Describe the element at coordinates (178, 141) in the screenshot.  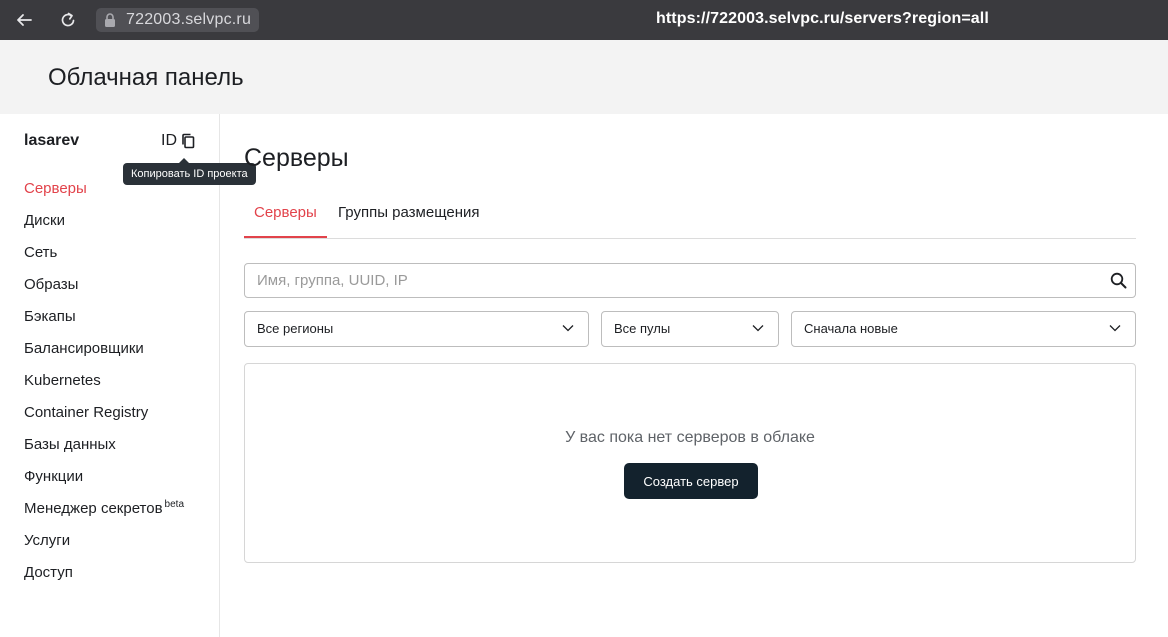
I see `copy-project-id-button: ID` at that location.